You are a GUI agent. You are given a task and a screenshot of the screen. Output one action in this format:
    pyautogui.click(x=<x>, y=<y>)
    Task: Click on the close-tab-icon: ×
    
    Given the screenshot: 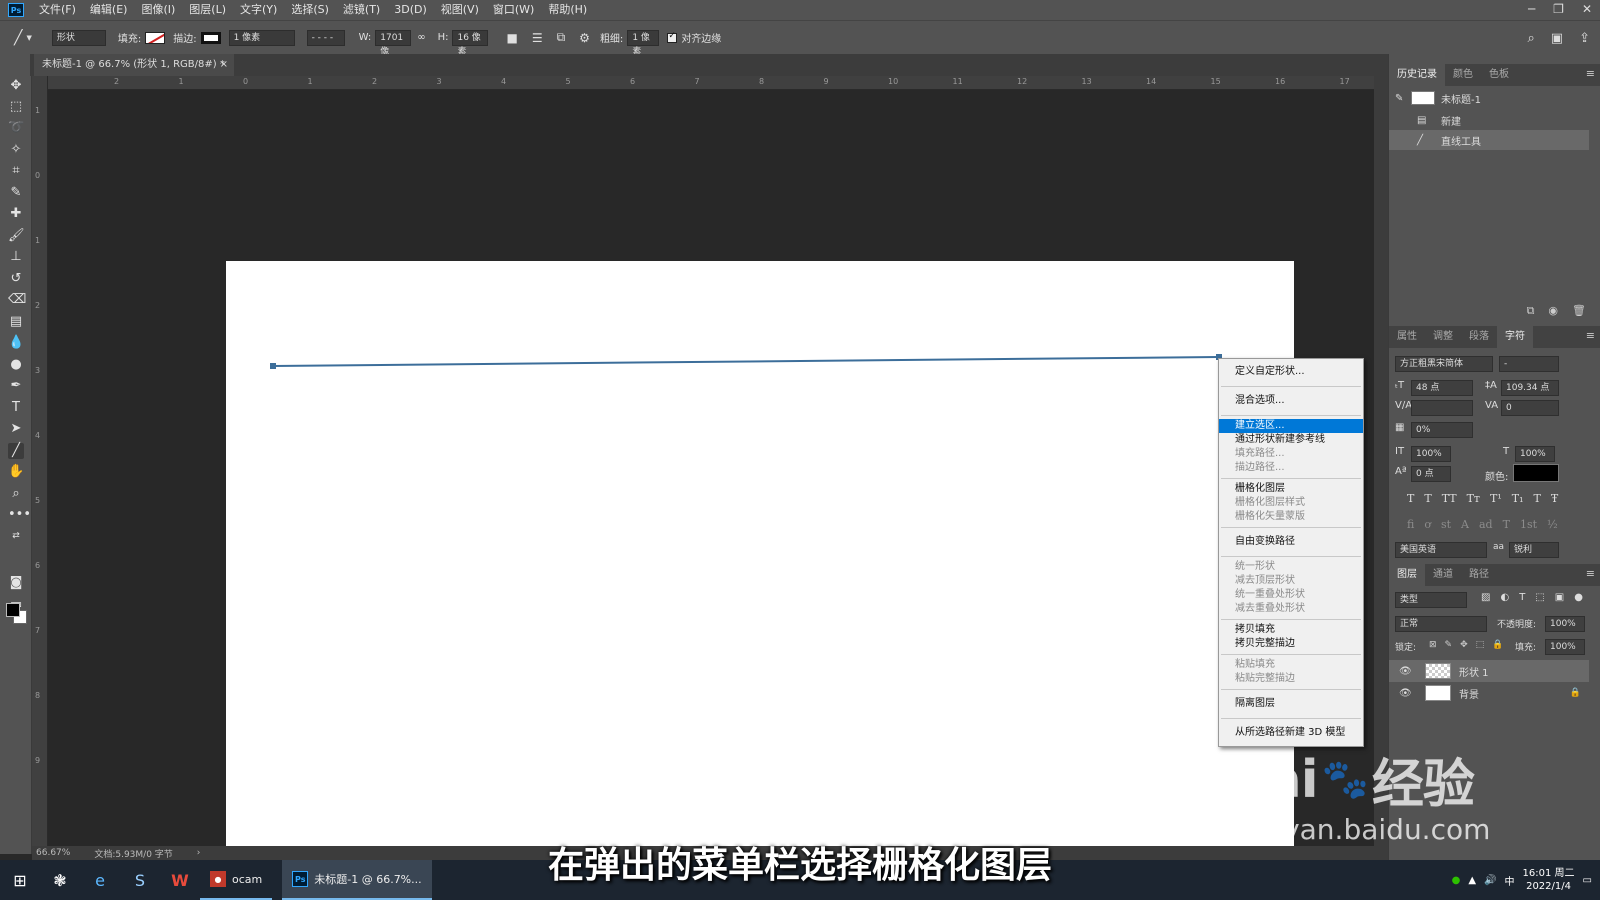 What is the action you would take?
    pyautogui.click(x=224, y=65)
    